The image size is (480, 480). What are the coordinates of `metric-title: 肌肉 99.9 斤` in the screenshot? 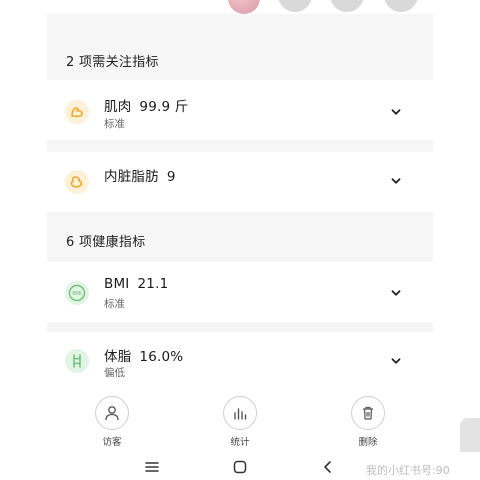 It's located at (146, 105).